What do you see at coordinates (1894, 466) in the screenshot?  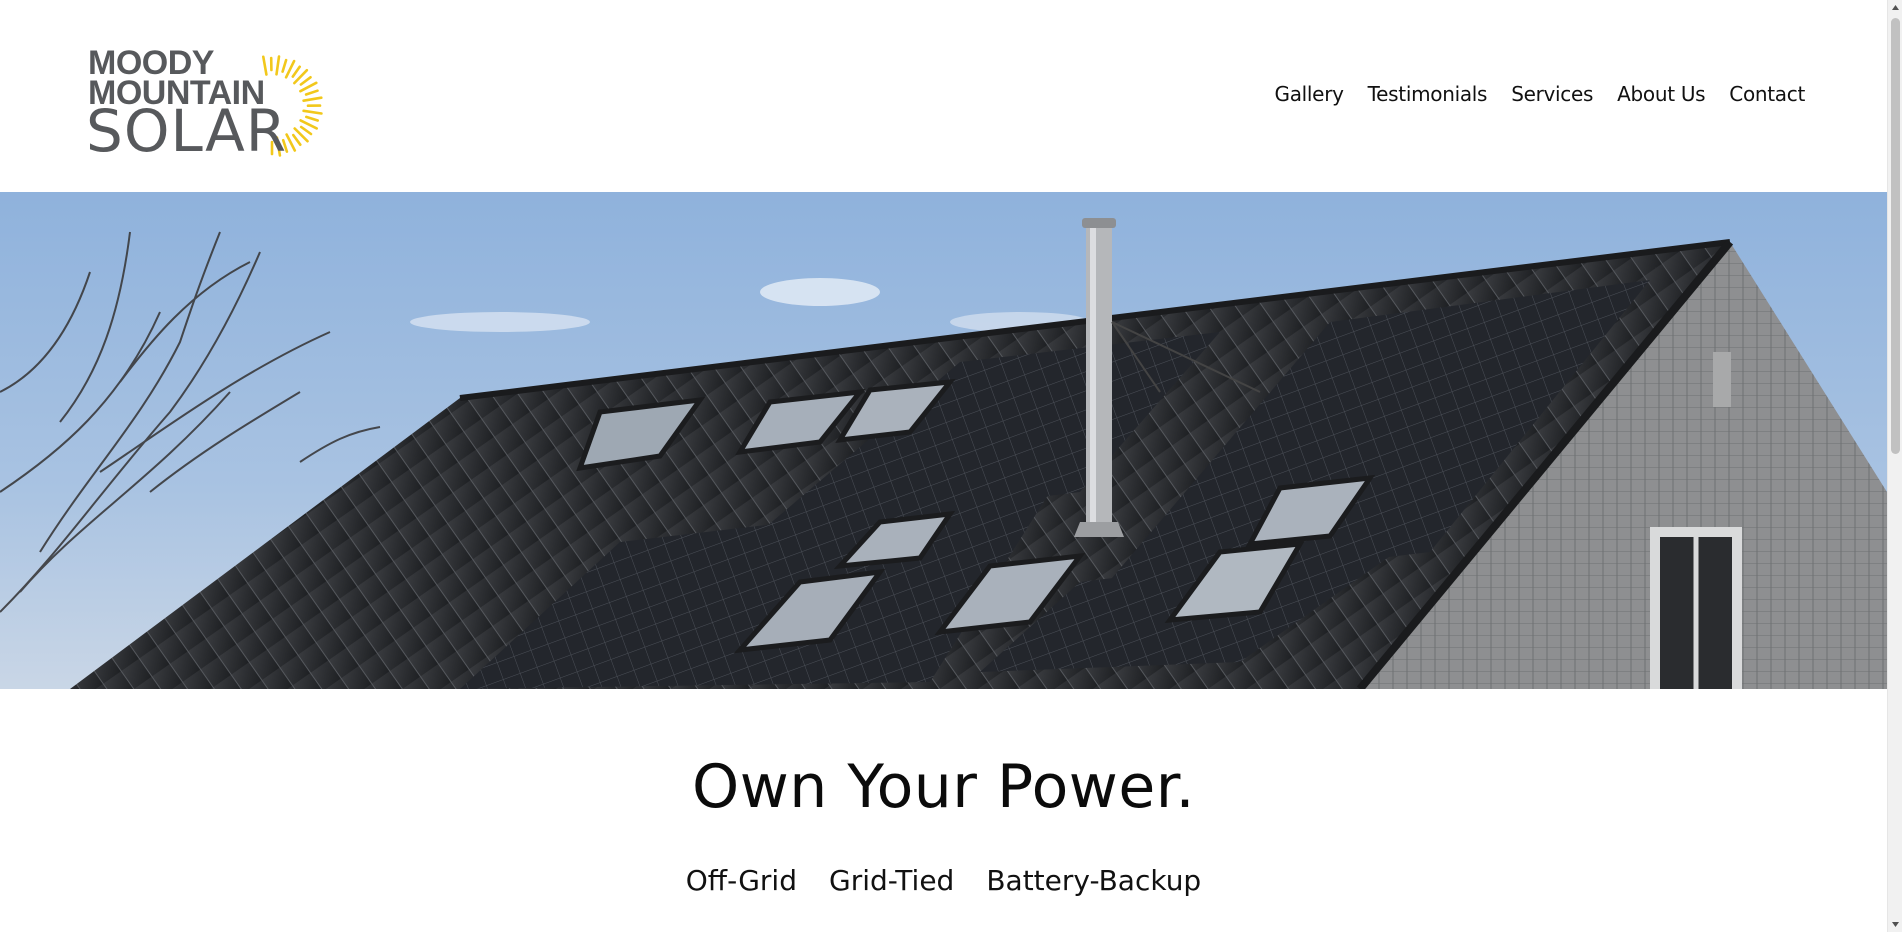 I see `page-scrollbar` at bounding box center [1894, 466].